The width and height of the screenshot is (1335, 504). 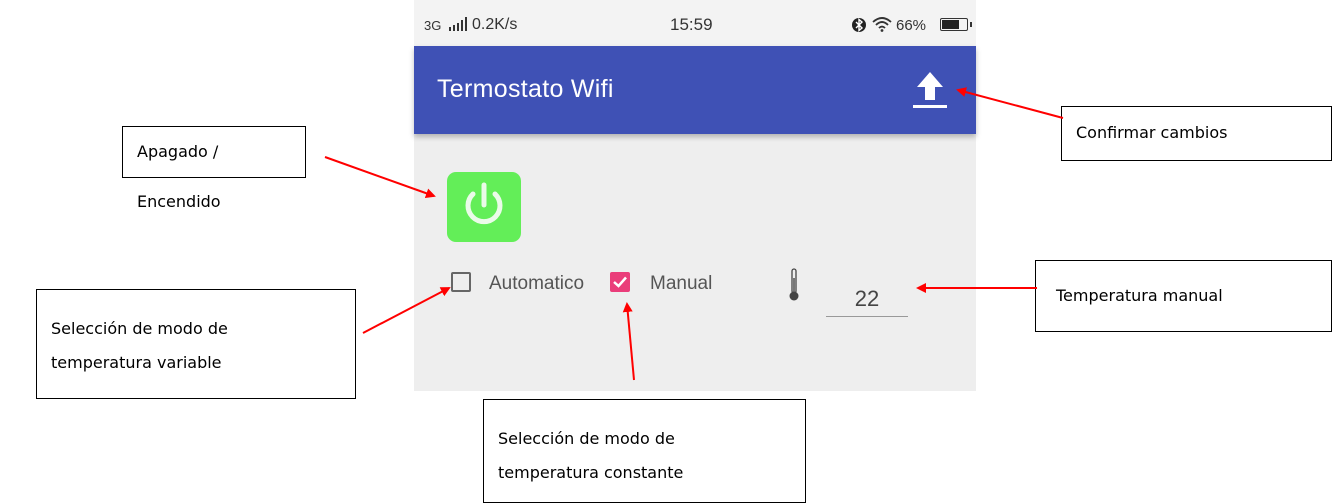 What do you see at coordinates (628, 341) in the screenshot?
I see `arrow-manual-mode` at bounding box center [628, 341].